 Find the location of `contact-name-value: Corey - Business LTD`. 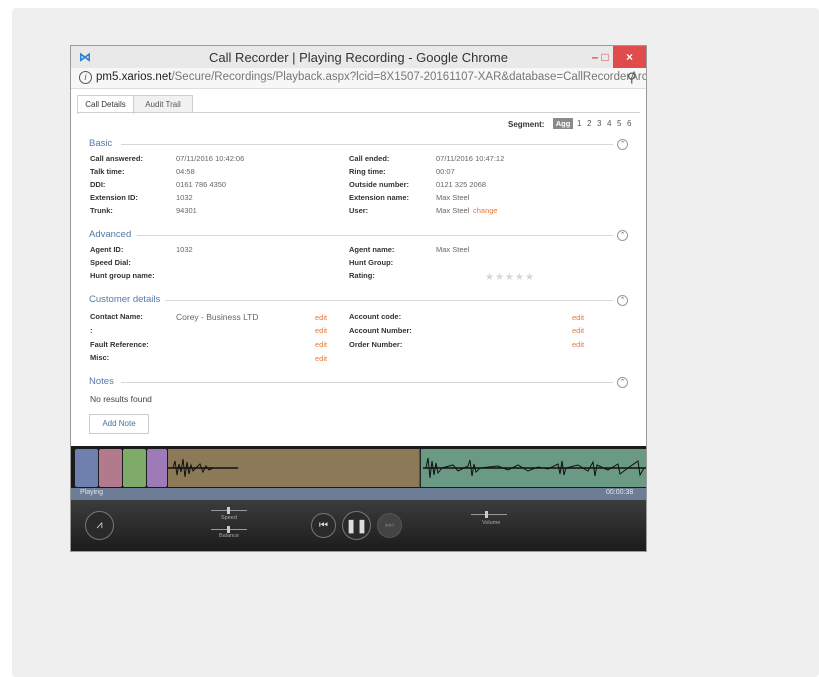

contact-name-value: Corey - Business LTD is located at coordinates (217, 317).